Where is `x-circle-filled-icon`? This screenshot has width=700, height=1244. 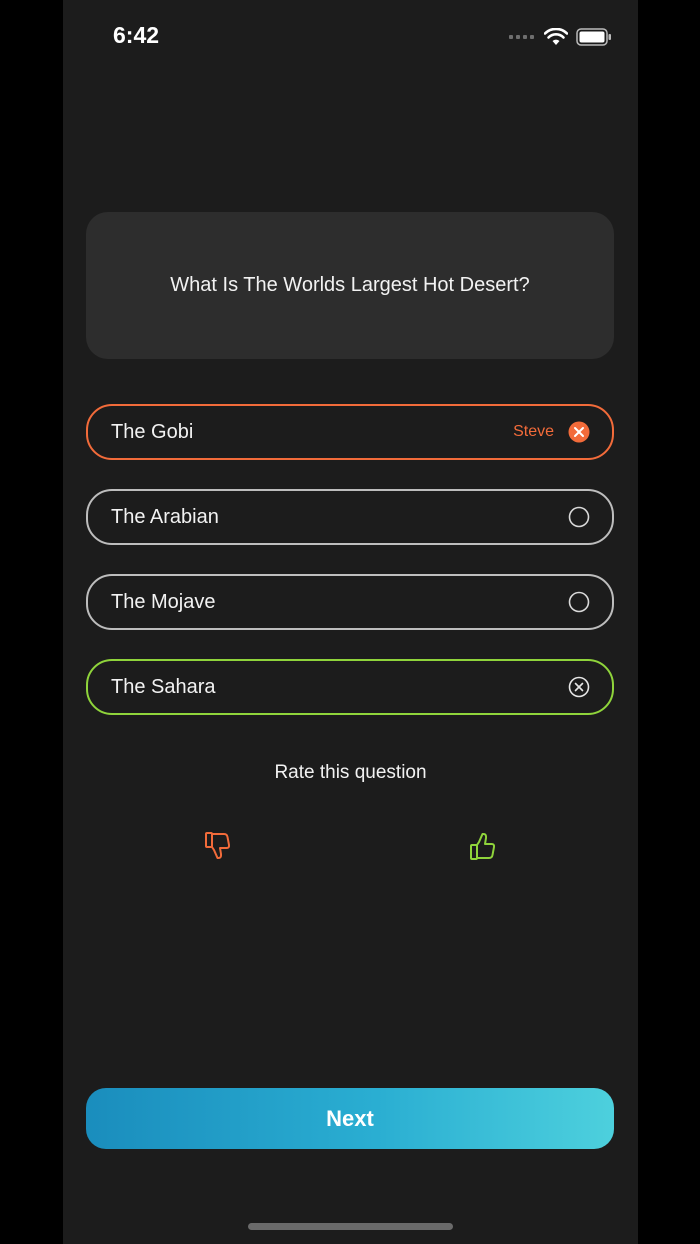 x-circle-filled-icon is located at coordinates (579, 432).